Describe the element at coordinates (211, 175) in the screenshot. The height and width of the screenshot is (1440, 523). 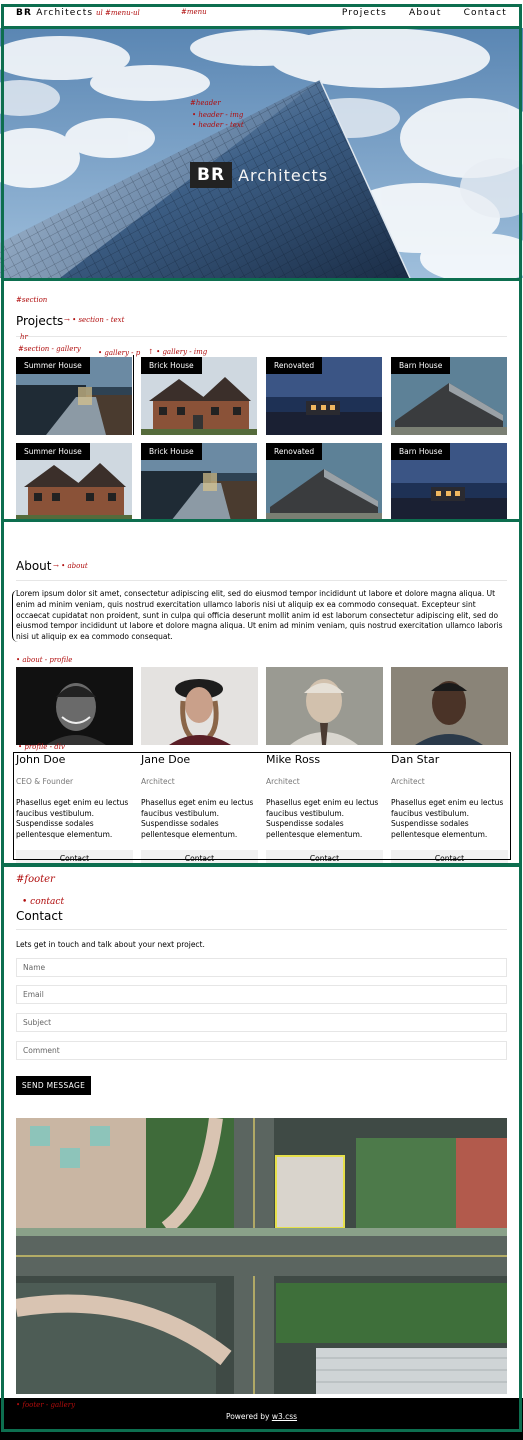
I see `header-logo-box: BR` at that location.